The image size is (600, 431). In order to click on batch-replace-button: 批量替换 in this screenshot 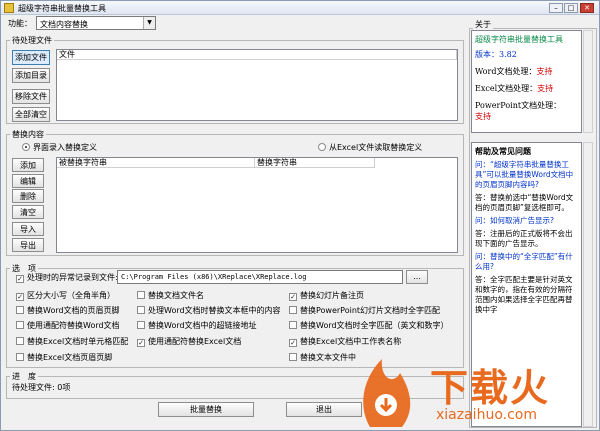, I will do `click(206, 409)`.